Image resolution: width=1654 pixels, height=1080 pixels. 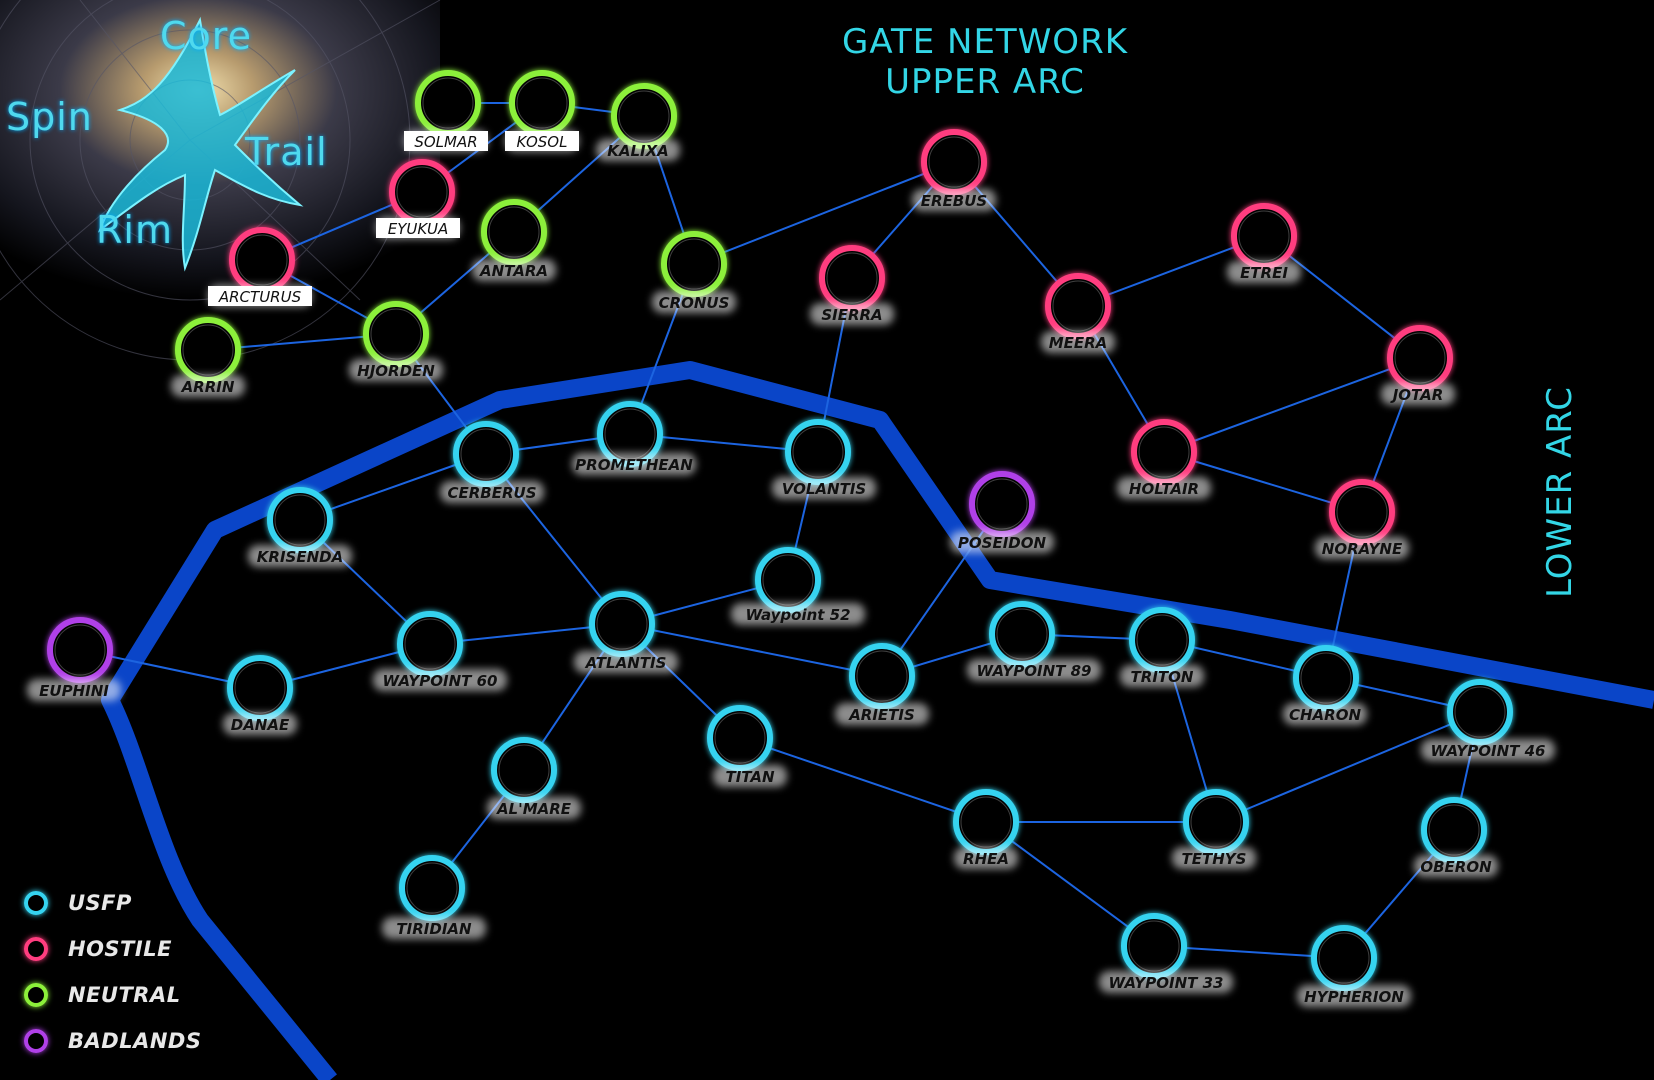 I want to click on system-arietis: ARIETIS, so click(x=882, y=684).